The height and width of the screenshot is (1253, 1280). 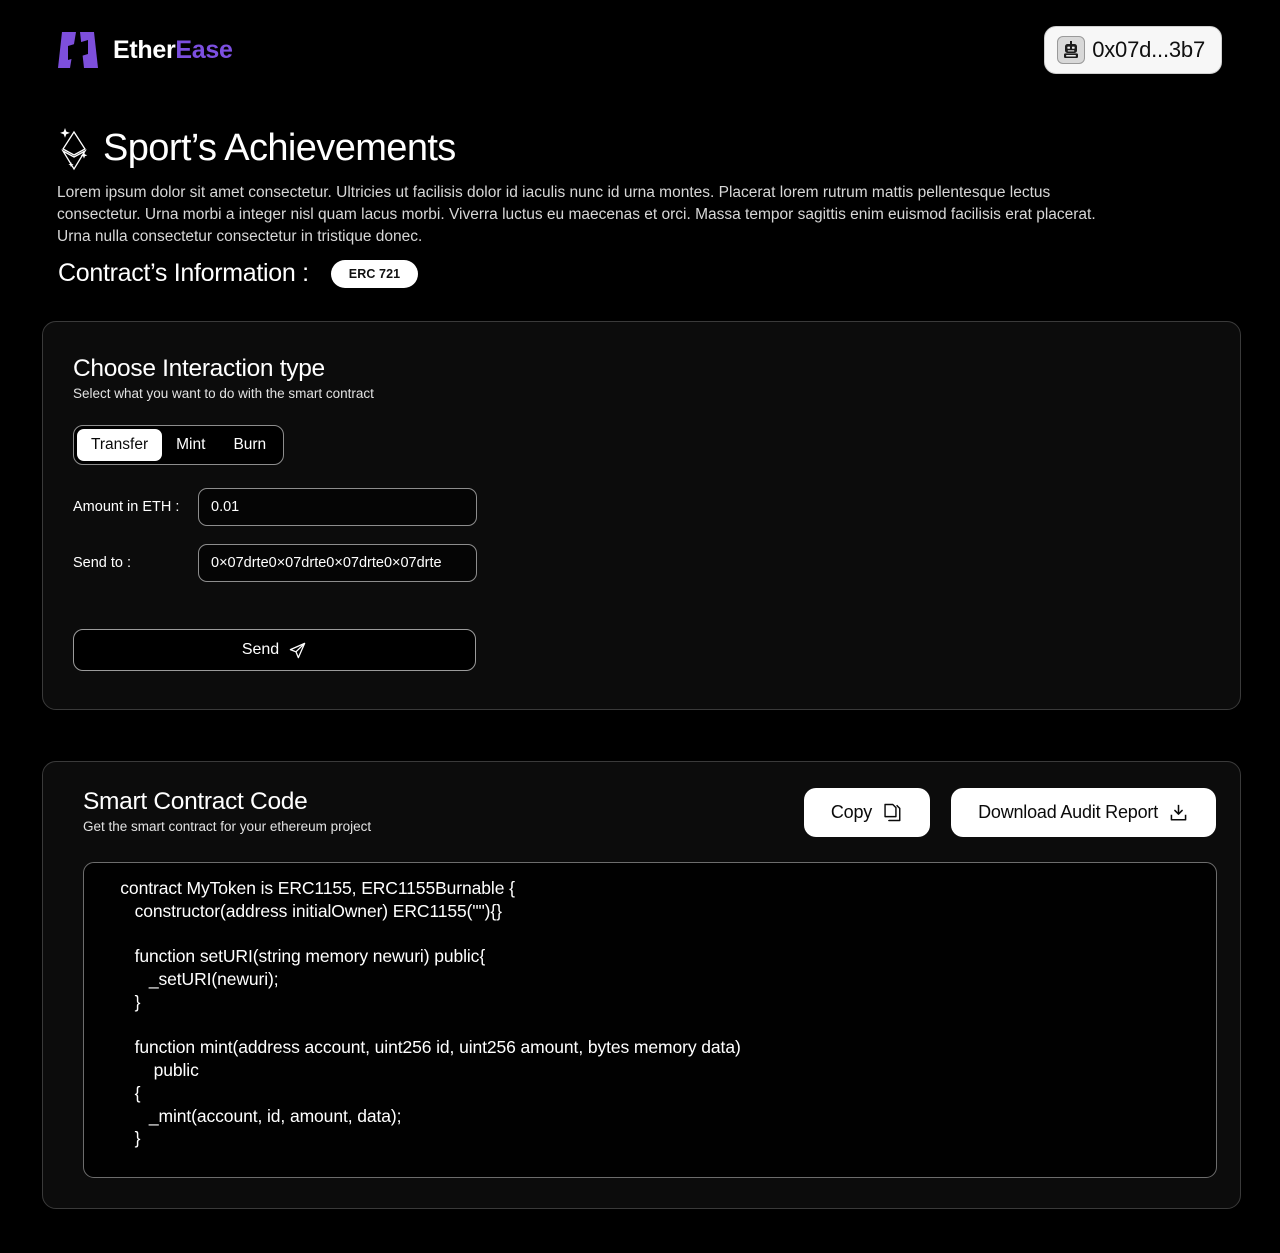 What do you see at coordinates (851, 812) in the screenshot?
I see `copy-button-label: Copy` at bounding box center [851, 812].